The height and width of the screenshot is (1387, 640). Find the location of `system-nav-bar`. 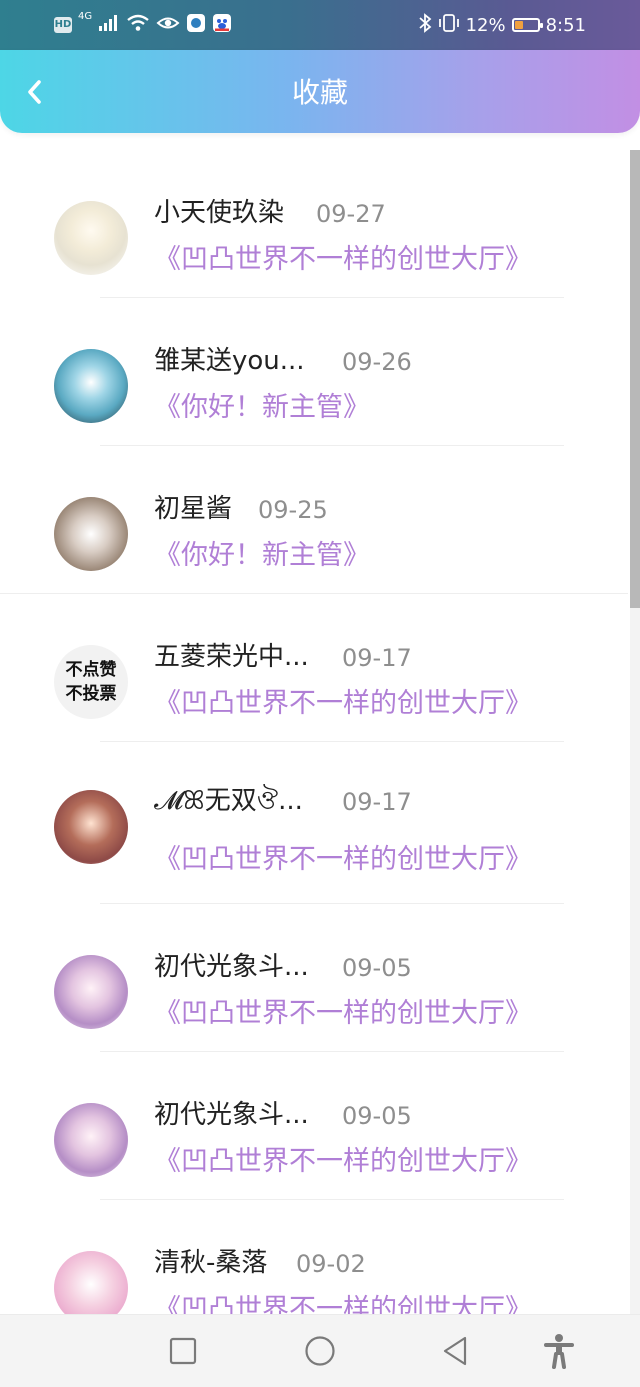

system-nav-bar is located at coordinates (320, 1350).